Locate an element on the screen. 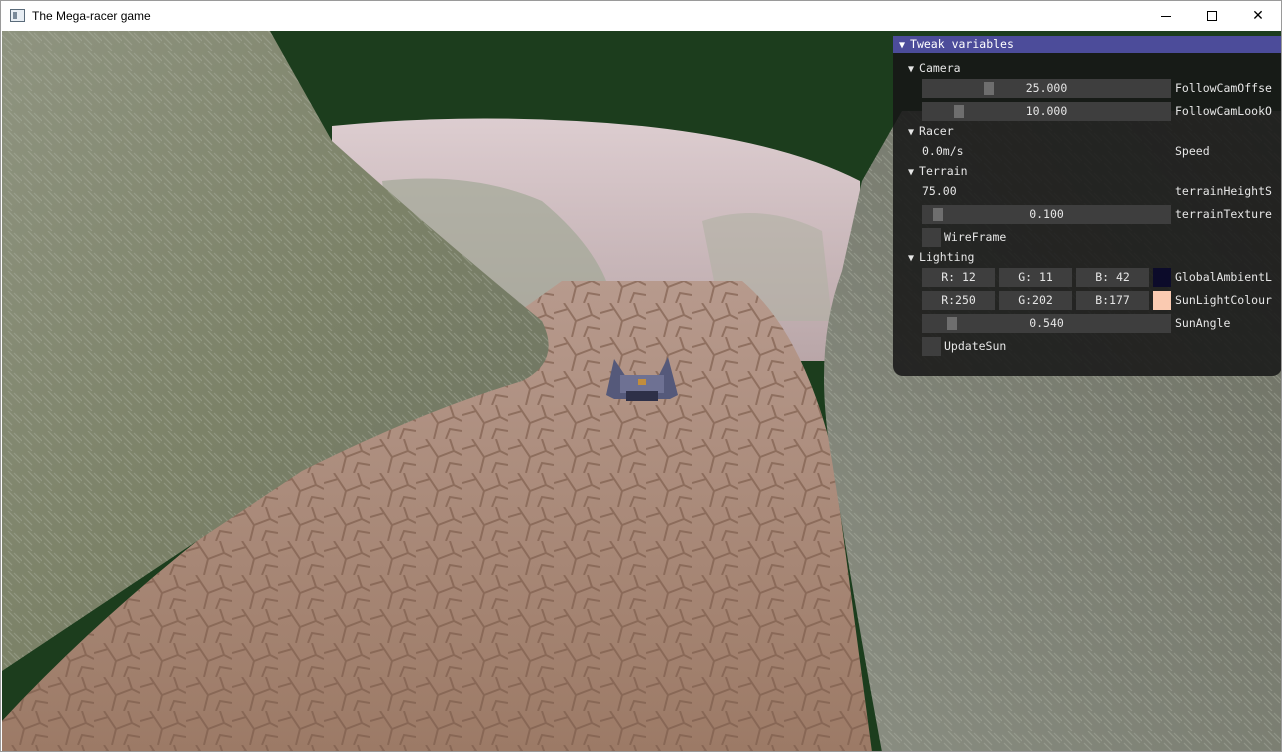  slider-value: 25.000 is located at coordinates (1046, 88).